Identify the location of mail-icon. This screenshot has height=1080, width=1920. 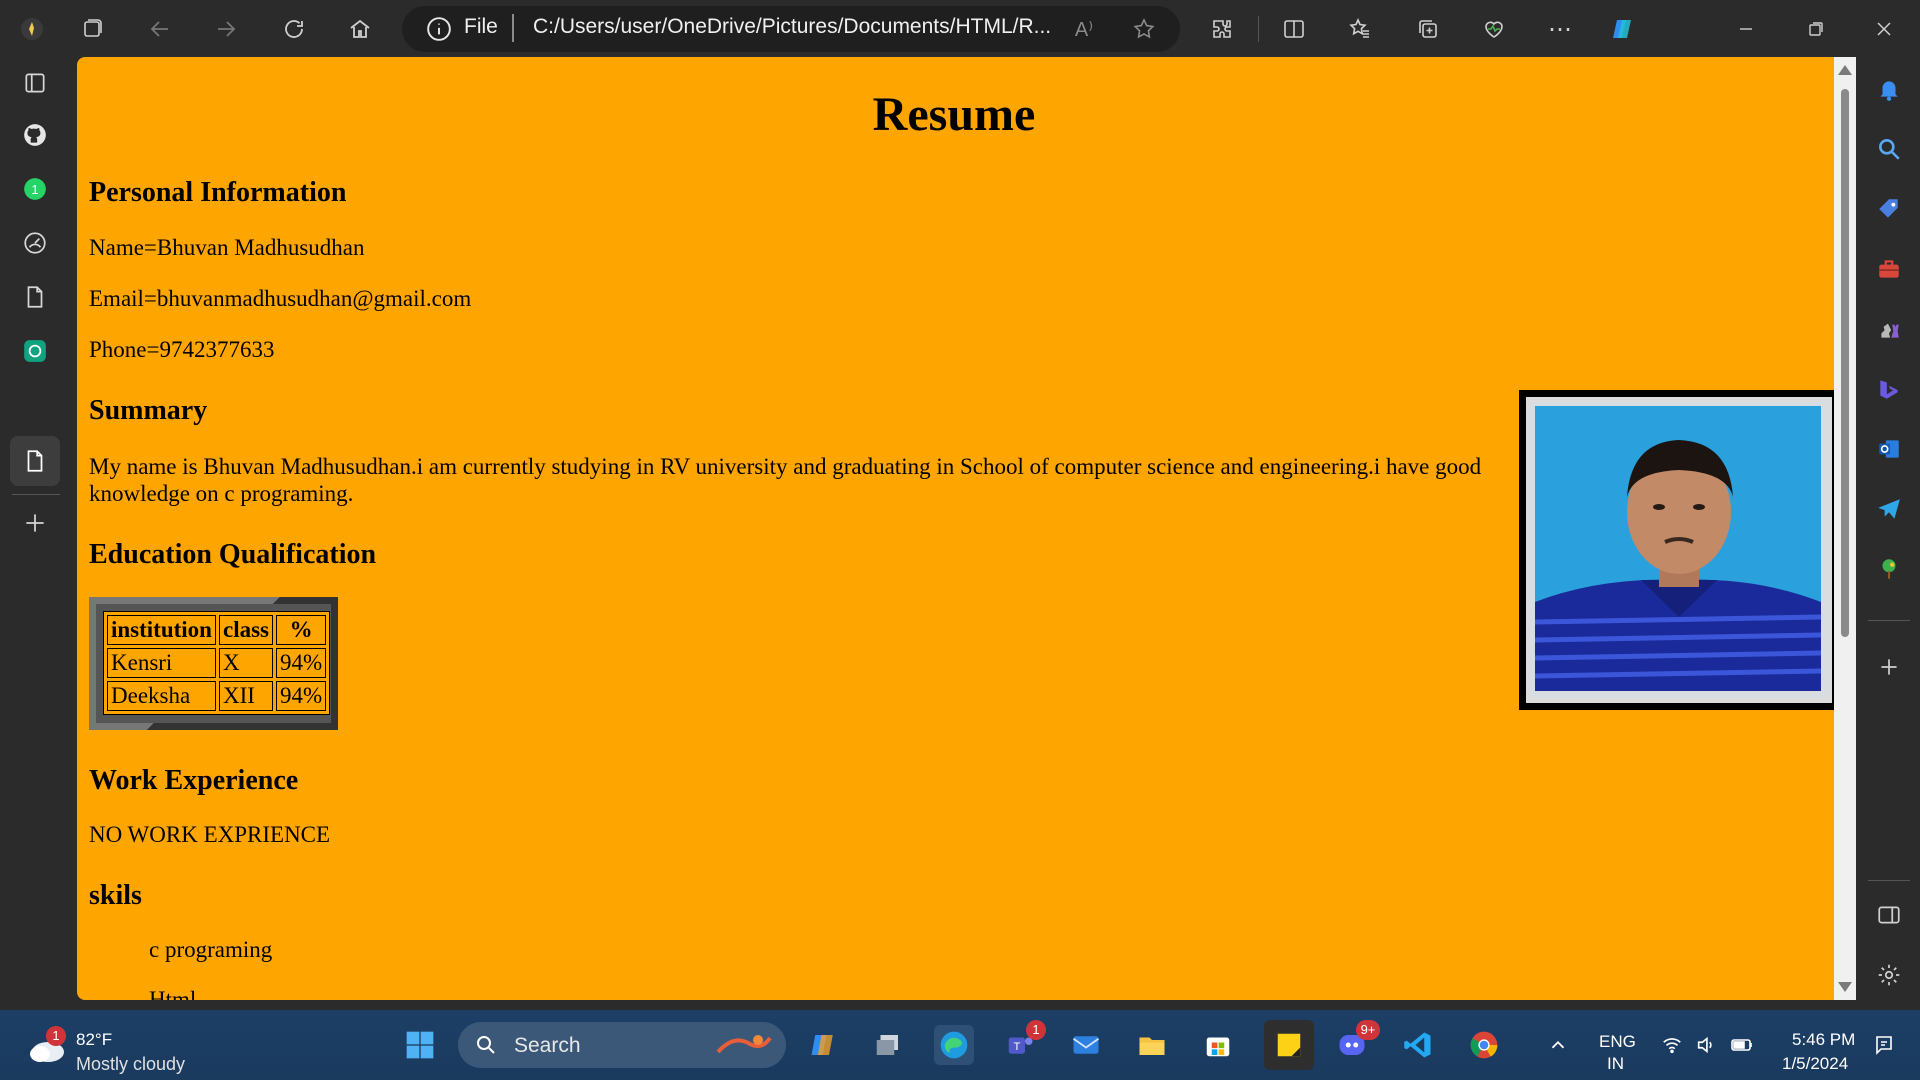
(1086, 1045).